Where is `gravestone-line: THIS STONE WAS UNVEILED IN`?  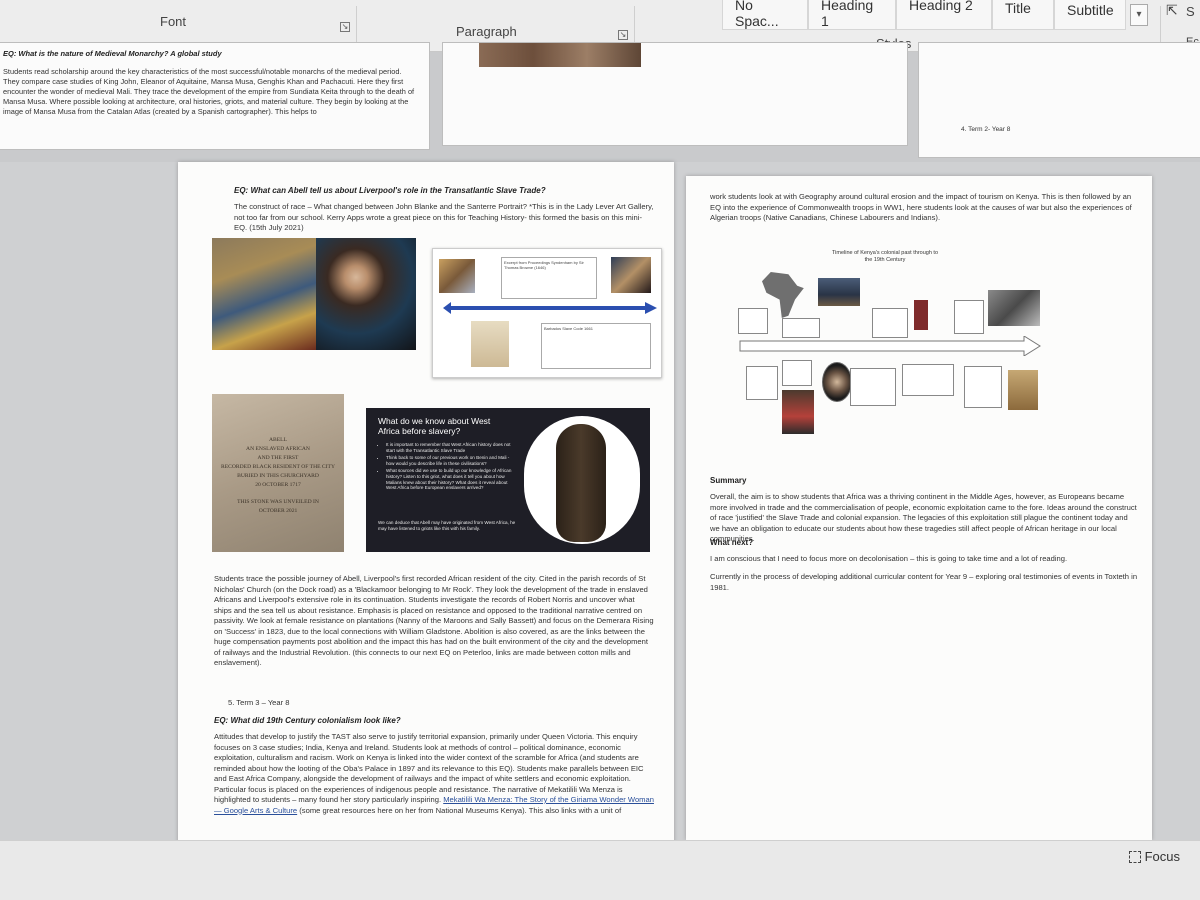 gravestone-line: THIS STONE WAS UNVEILED IN is located at coordinates (278, 502).